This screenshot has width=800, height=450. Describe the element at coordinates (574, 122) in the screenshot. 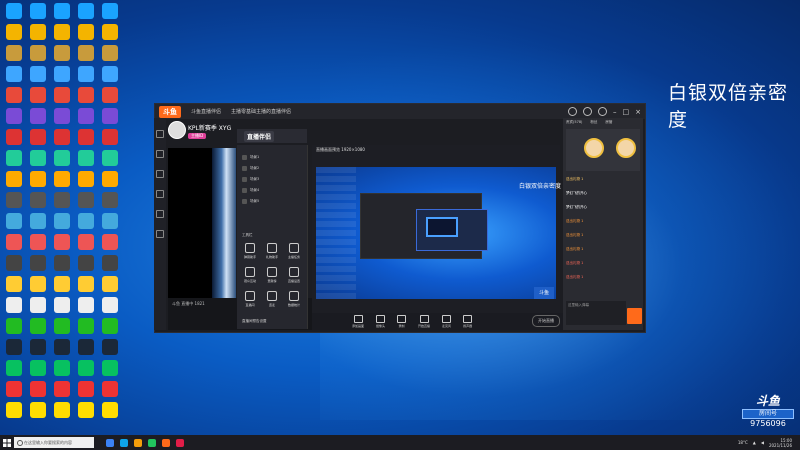

I see `chat-tab: 贵宾(578)` at that location.